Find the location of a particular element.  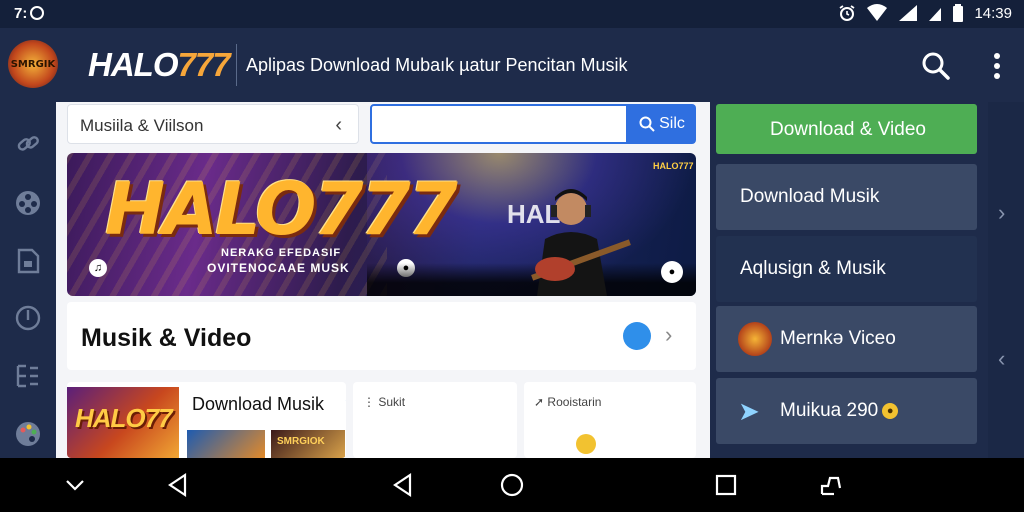

alarm-icon is located at coordinates (847, 13).